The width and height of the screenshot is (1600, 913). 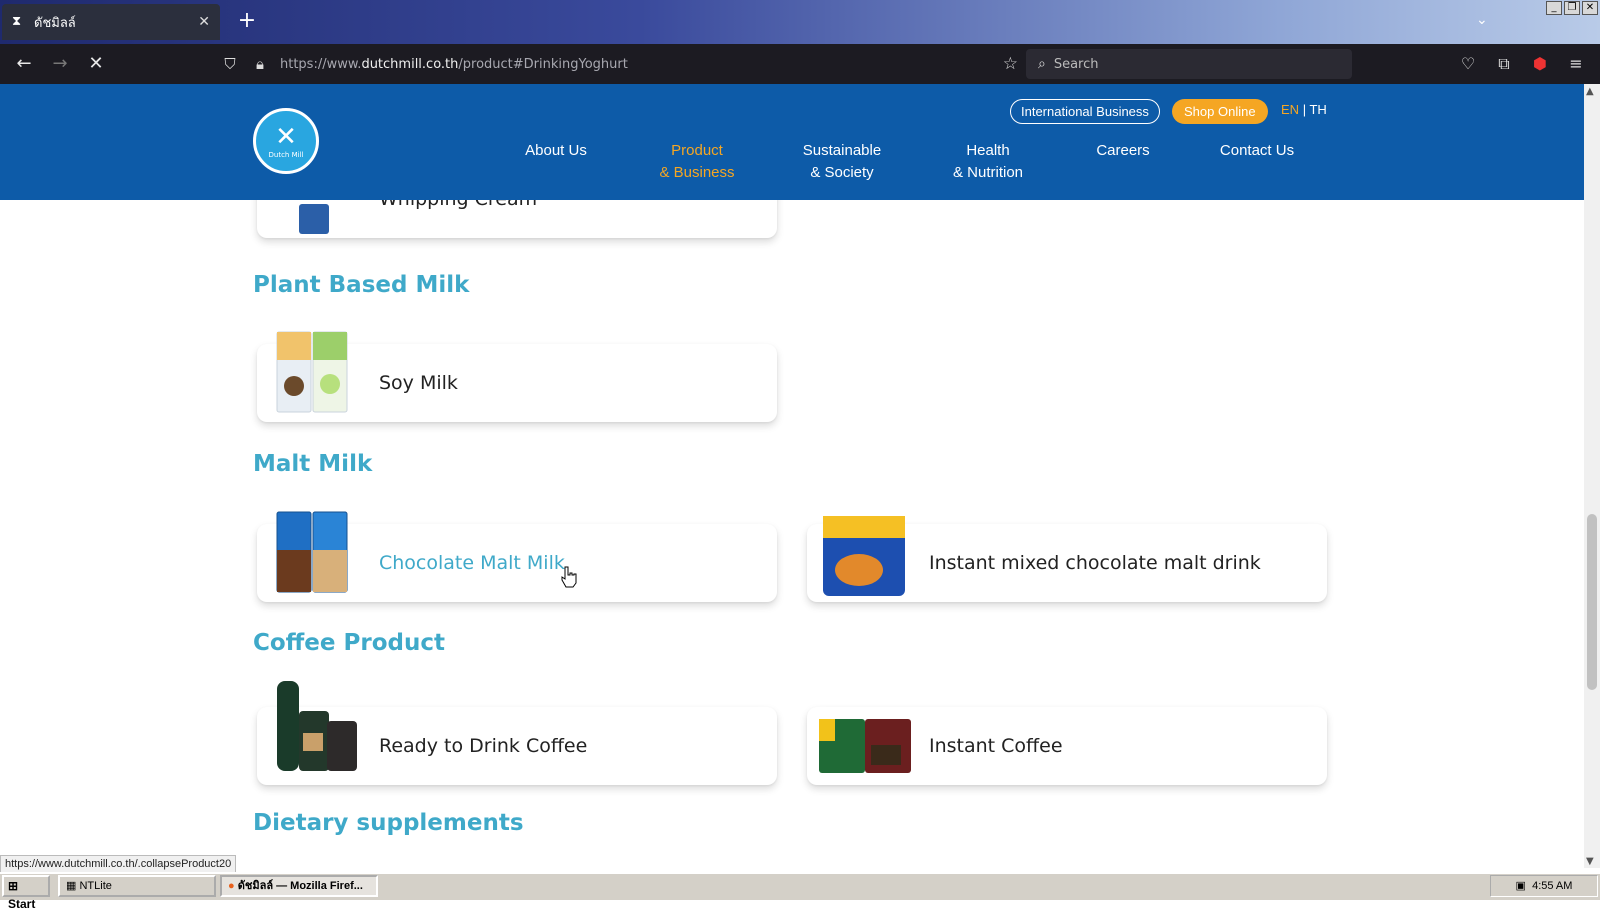 I want to click on chocolate-malt-milk-image, so click(x=312, y=552).